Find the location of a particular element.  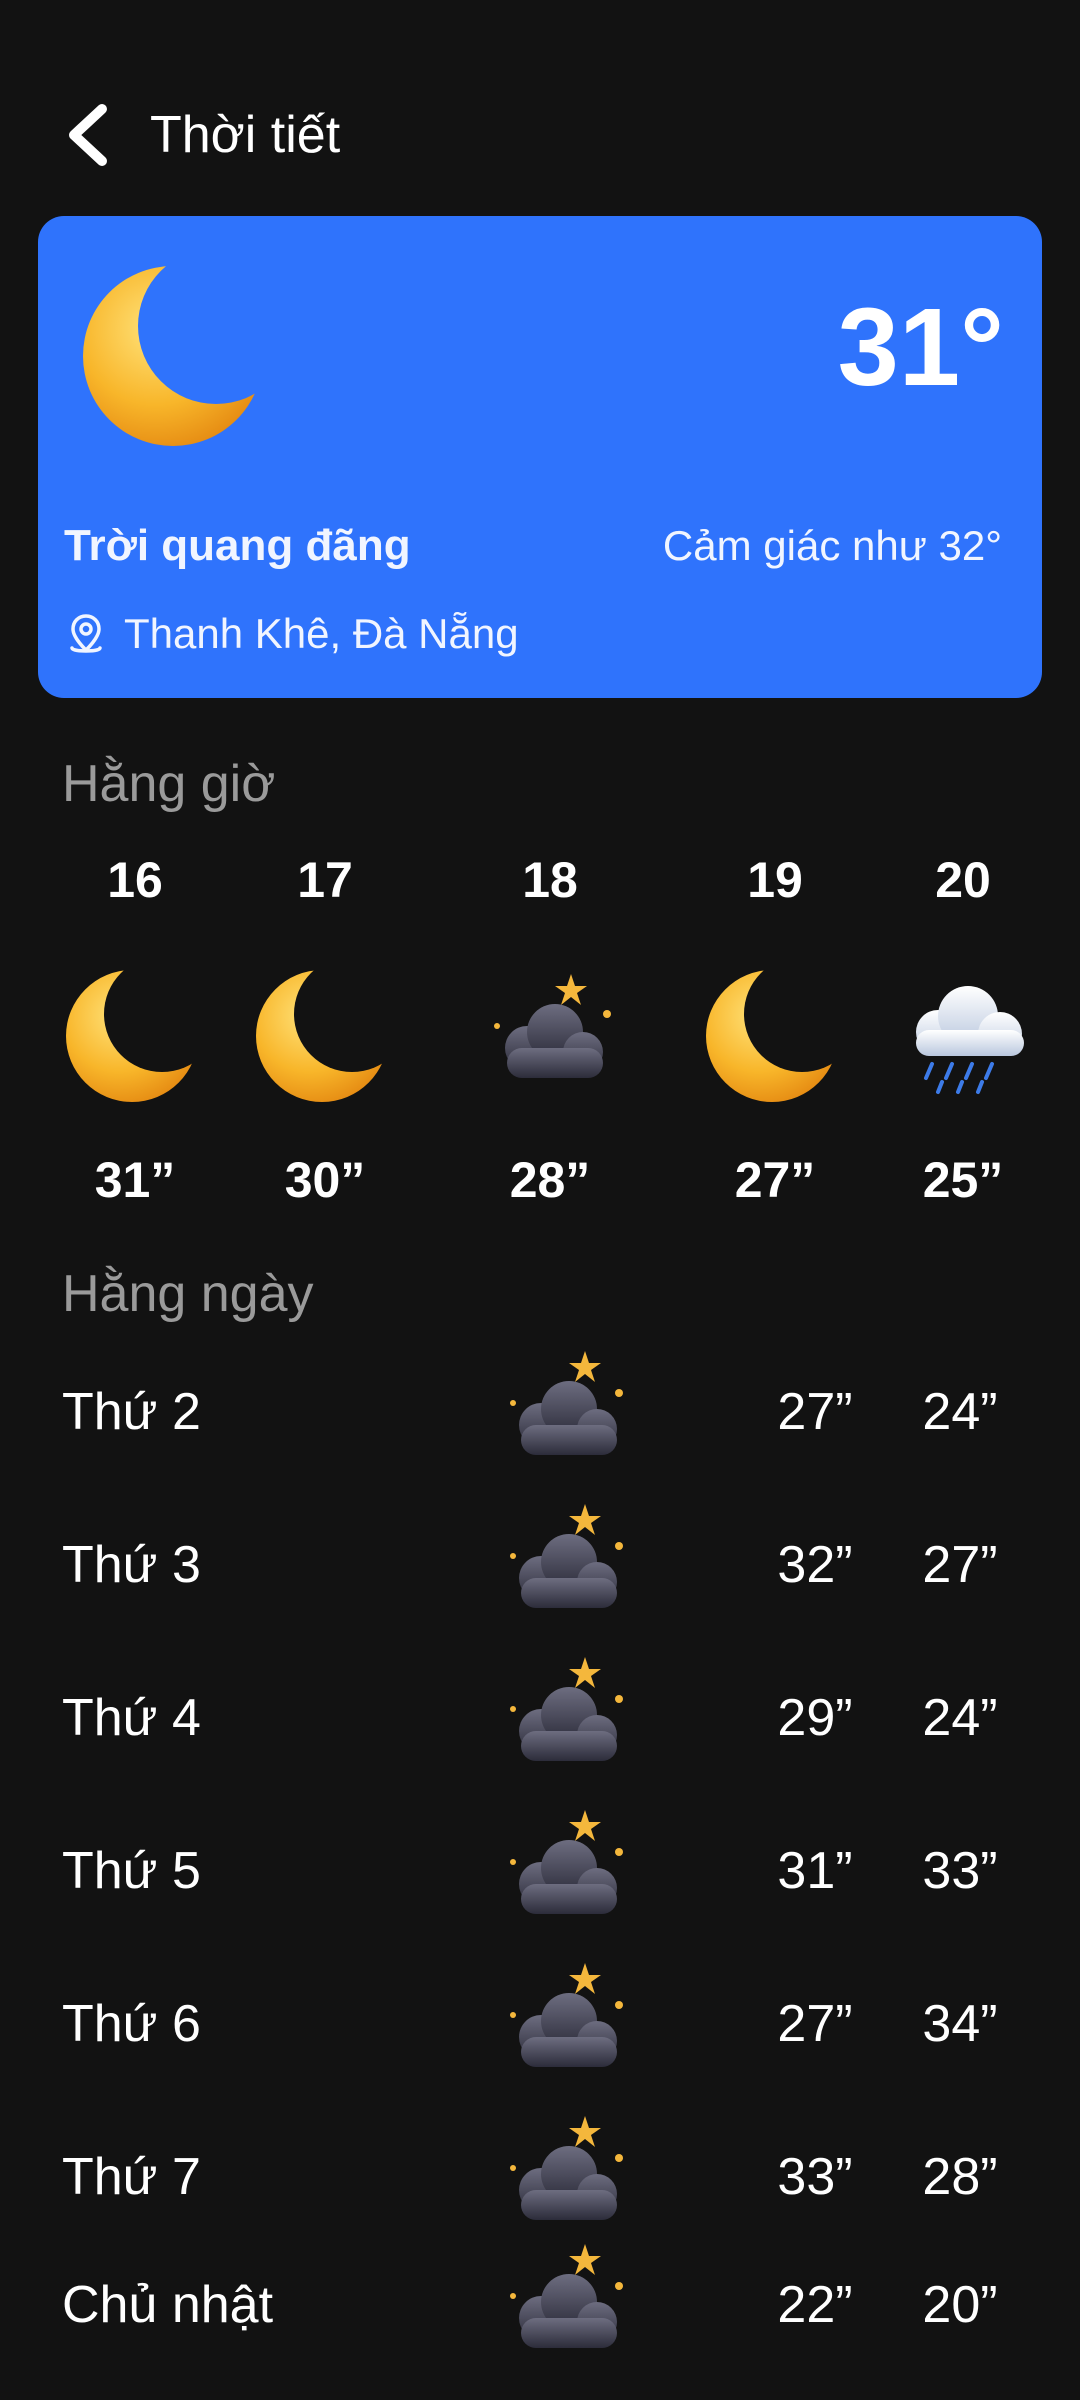

hour-temp: 31” is located at coordinates (135, 1180).